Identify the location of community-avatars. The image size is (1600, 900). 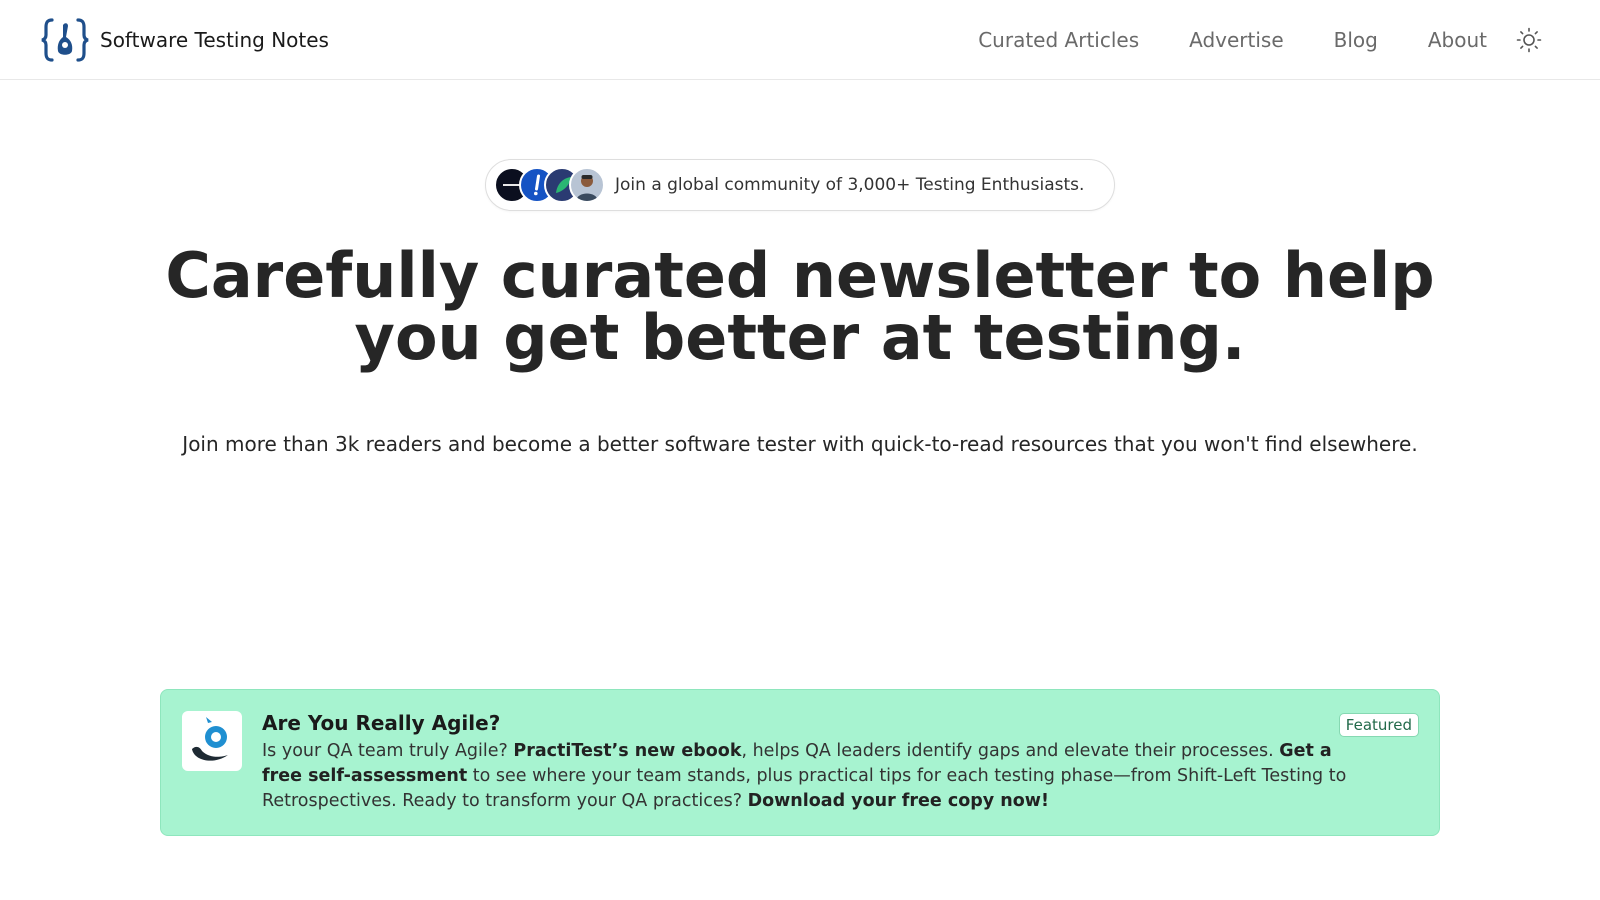
(549, 185).